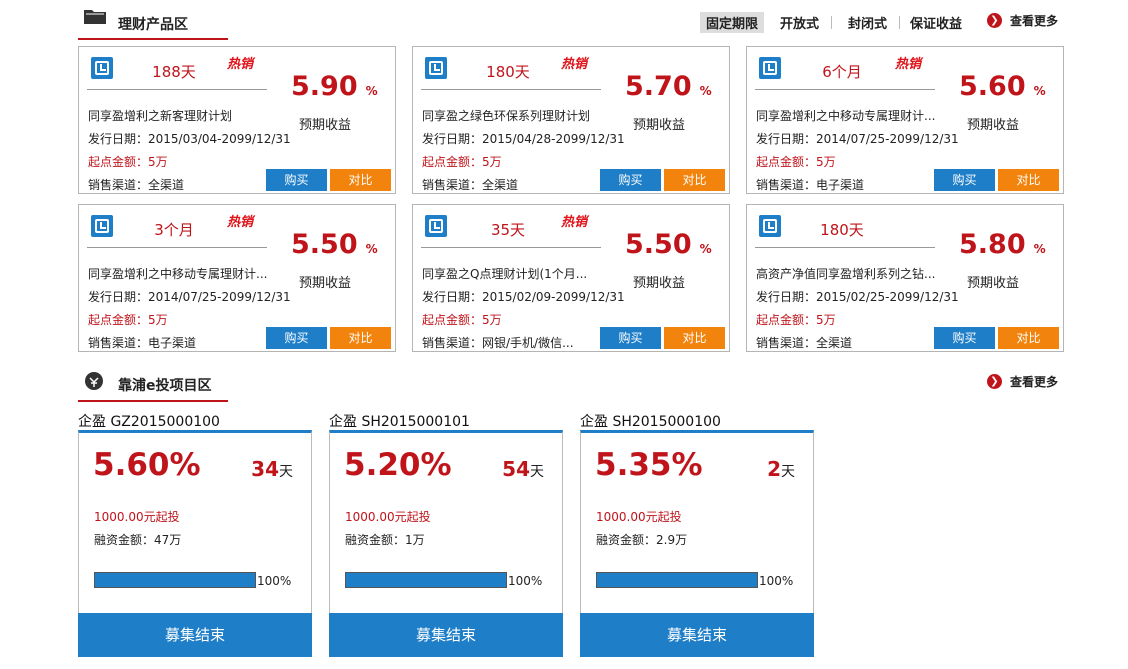 This screenshot has height=669, width=1128. I want to click on project-rate: 5.35%, so click(649, 465).